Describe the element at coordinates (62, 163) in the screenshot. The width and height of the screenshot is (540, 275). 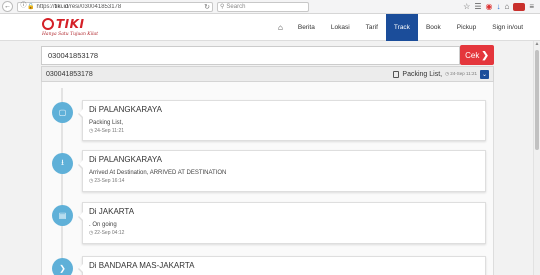
I see `download-icon: ⭳` at that location.